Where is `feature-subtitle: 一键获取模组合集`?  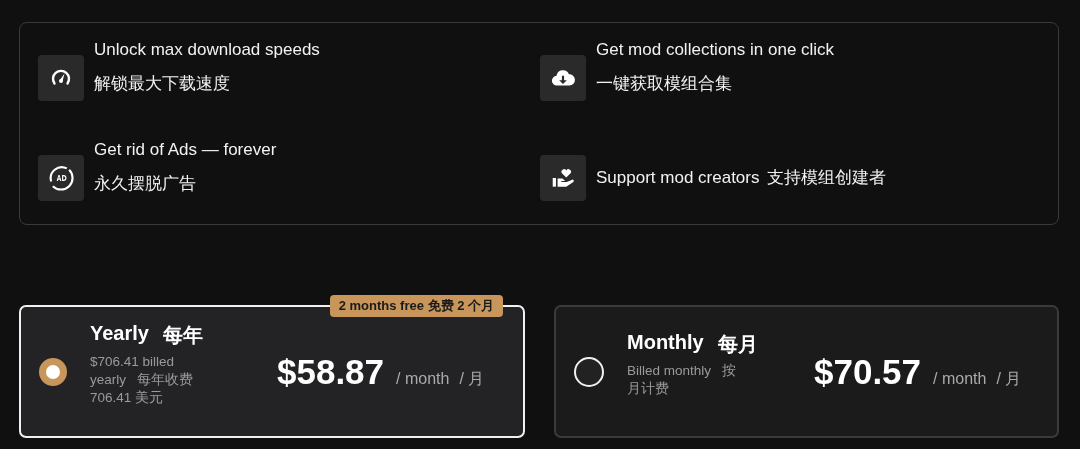 feature-subtitle: 一键获取模组合集 is located at coordinates (664, 84).